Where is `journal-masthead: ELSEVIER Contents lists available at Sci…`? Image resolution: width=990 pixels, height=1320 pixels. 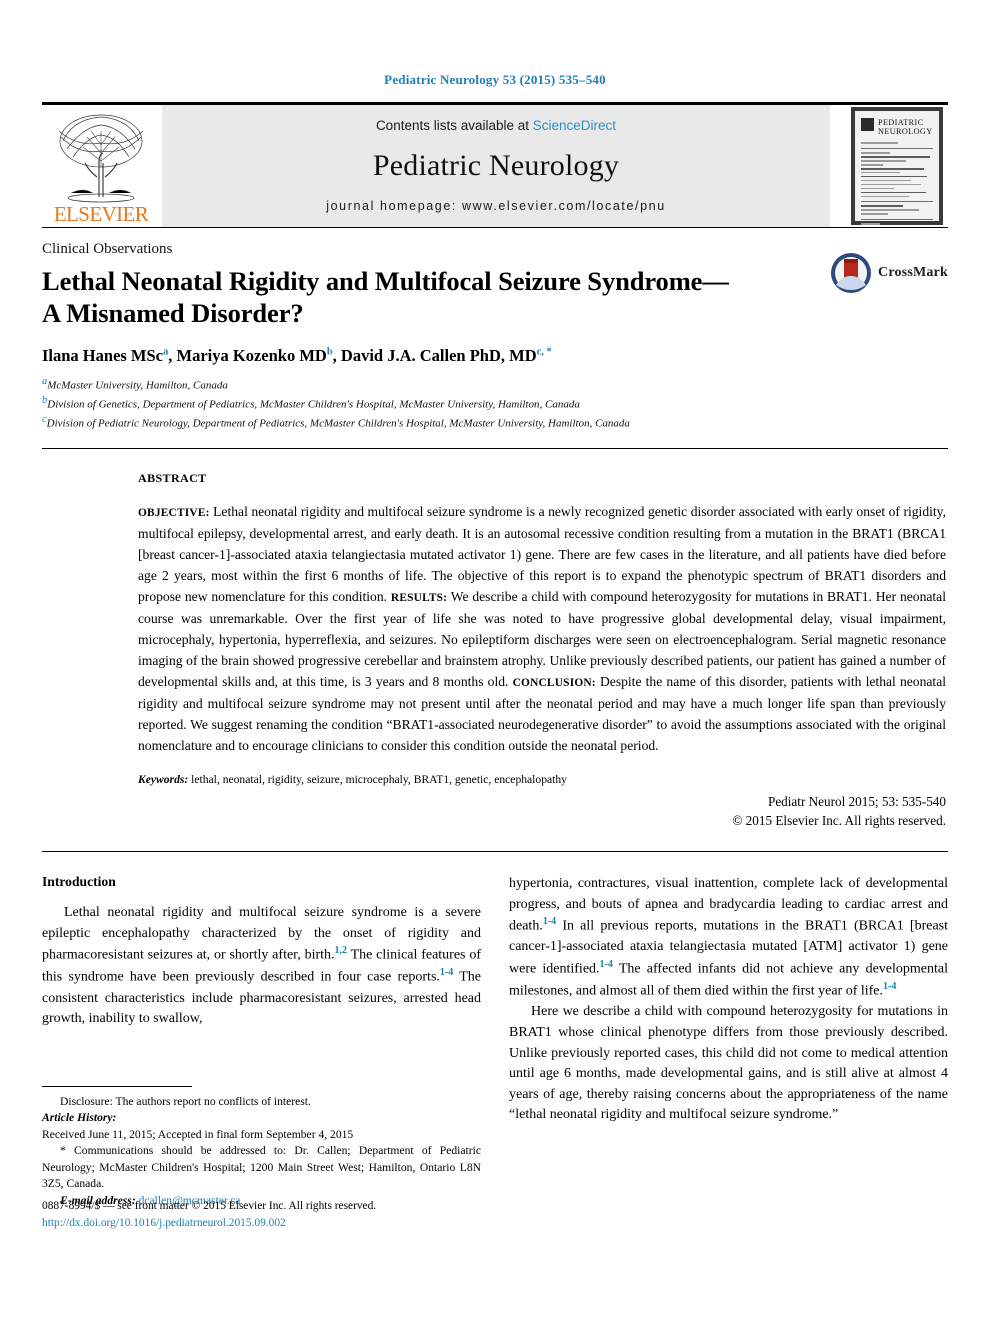 journal-masthead: ELSEVIER Contents lists available at Sci… is located at coordinates (495, 166).